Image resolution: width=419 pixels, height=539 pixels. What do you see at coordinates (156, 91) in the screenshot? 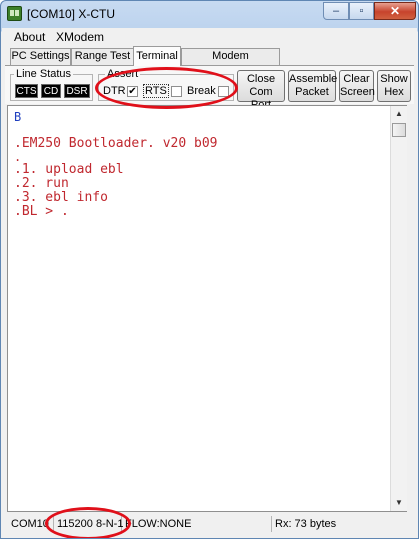
I see `rts-label: RTS` at bounding box center [156, 91].